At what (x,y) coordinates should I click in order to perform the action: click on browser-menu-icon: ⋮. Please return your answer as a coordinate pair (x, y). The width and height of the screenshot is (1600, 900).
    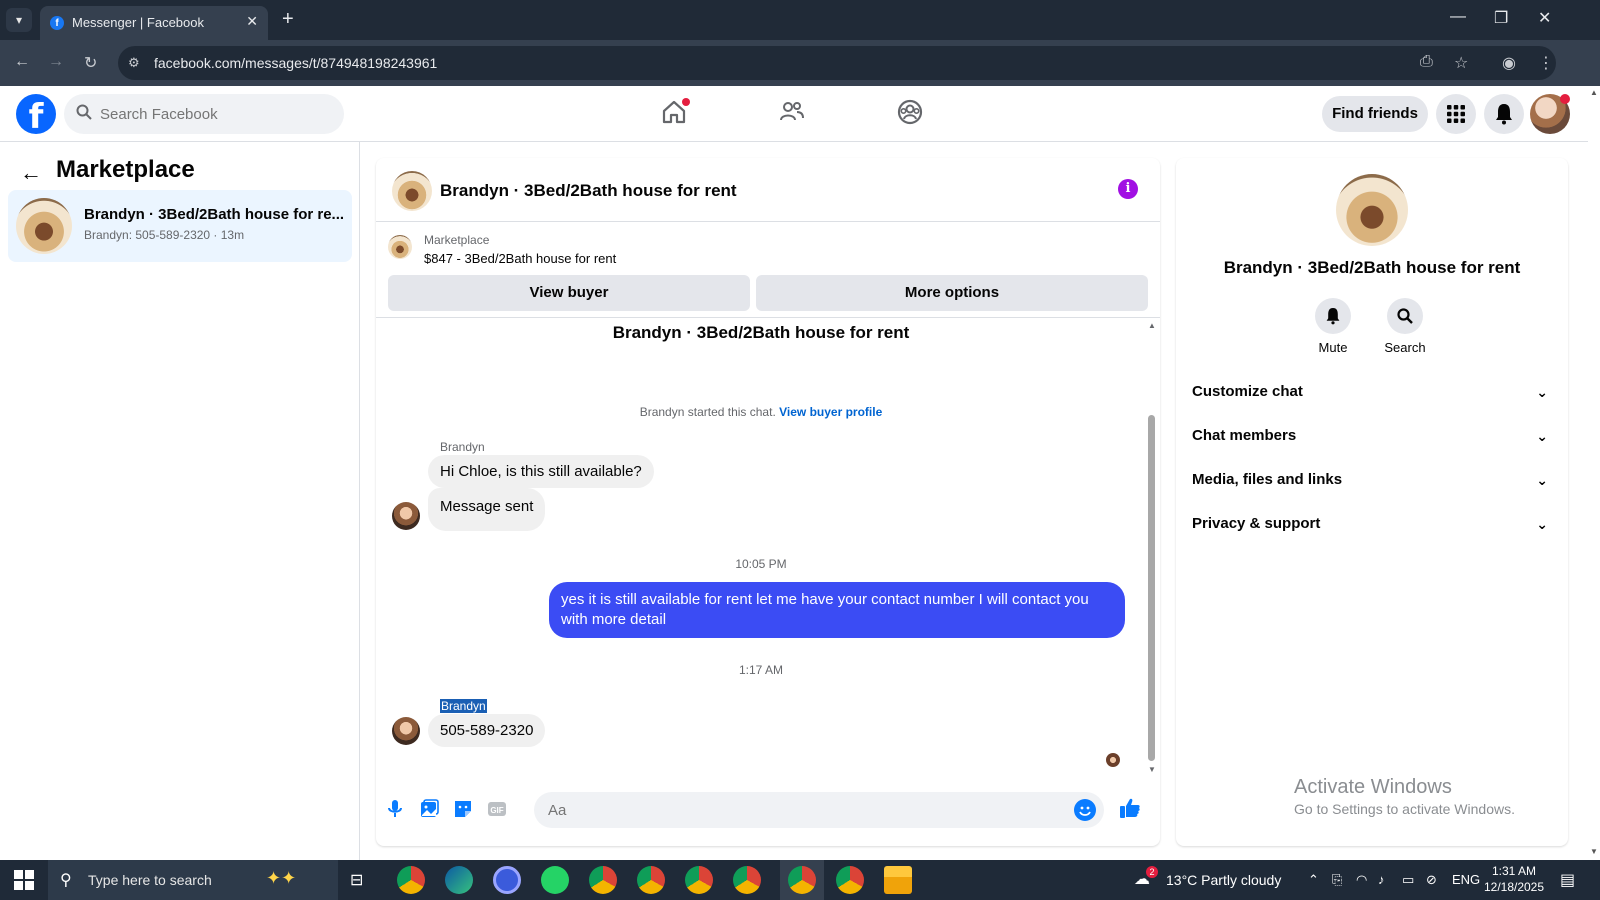
    Looking at the image, I should click on (1546, 63).